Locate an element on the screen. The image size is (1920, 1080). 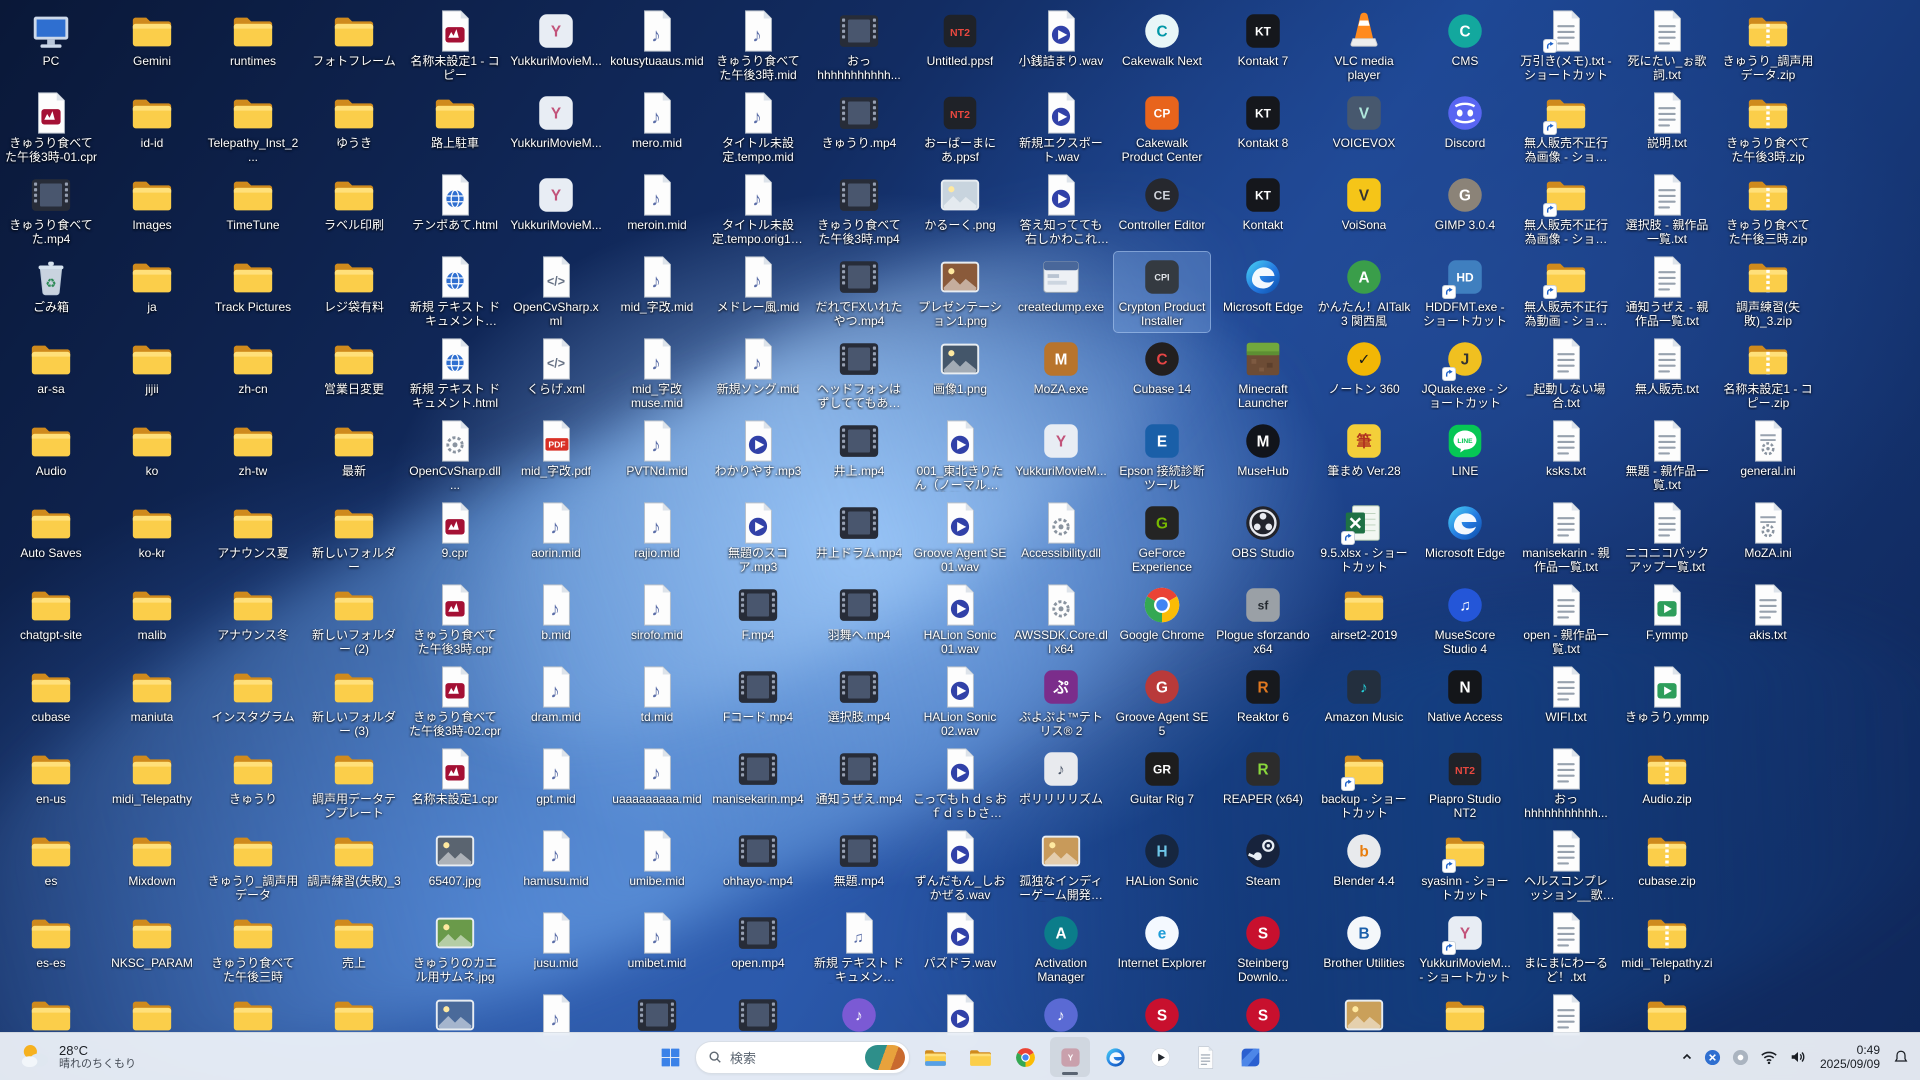
desktop-icon: Track Pictures is located at coordinates (253, 292).